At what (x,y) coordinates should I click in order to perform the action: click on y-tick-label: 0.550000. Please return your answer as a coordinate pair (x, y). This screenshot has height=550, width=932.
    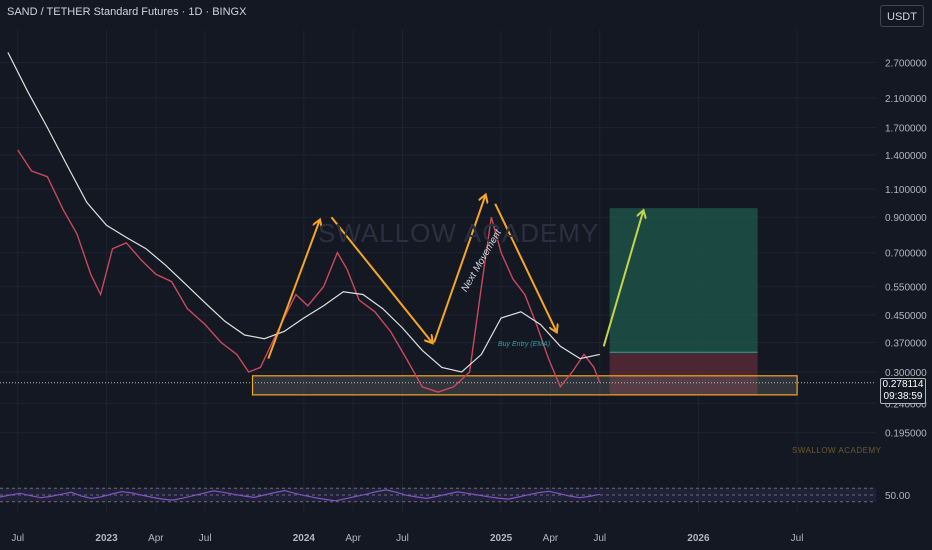
    Looking at the image, I should click on (906, 288).